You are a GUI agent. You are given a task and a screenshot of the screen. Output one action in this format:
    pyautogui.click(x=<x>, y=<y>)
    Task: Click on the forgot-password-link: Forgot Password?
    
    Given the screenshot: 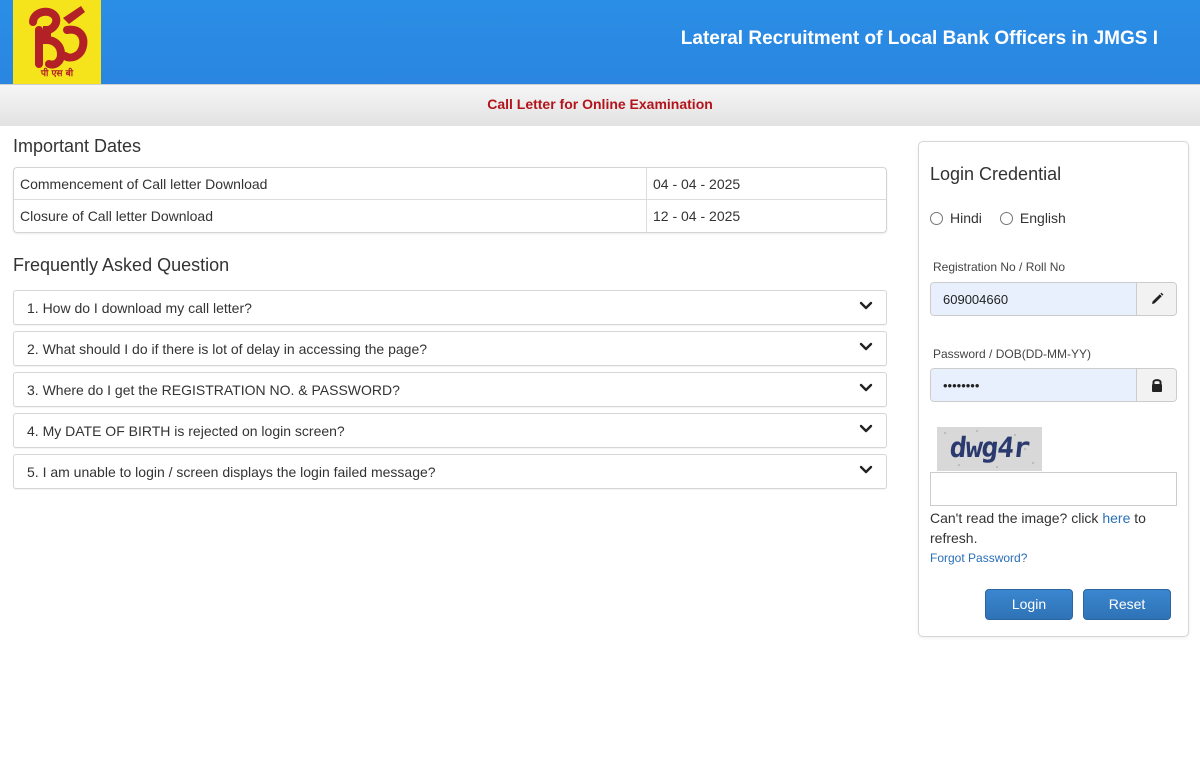 What is the action you would take?
    pyautogui.click(x=978, y=558)
    